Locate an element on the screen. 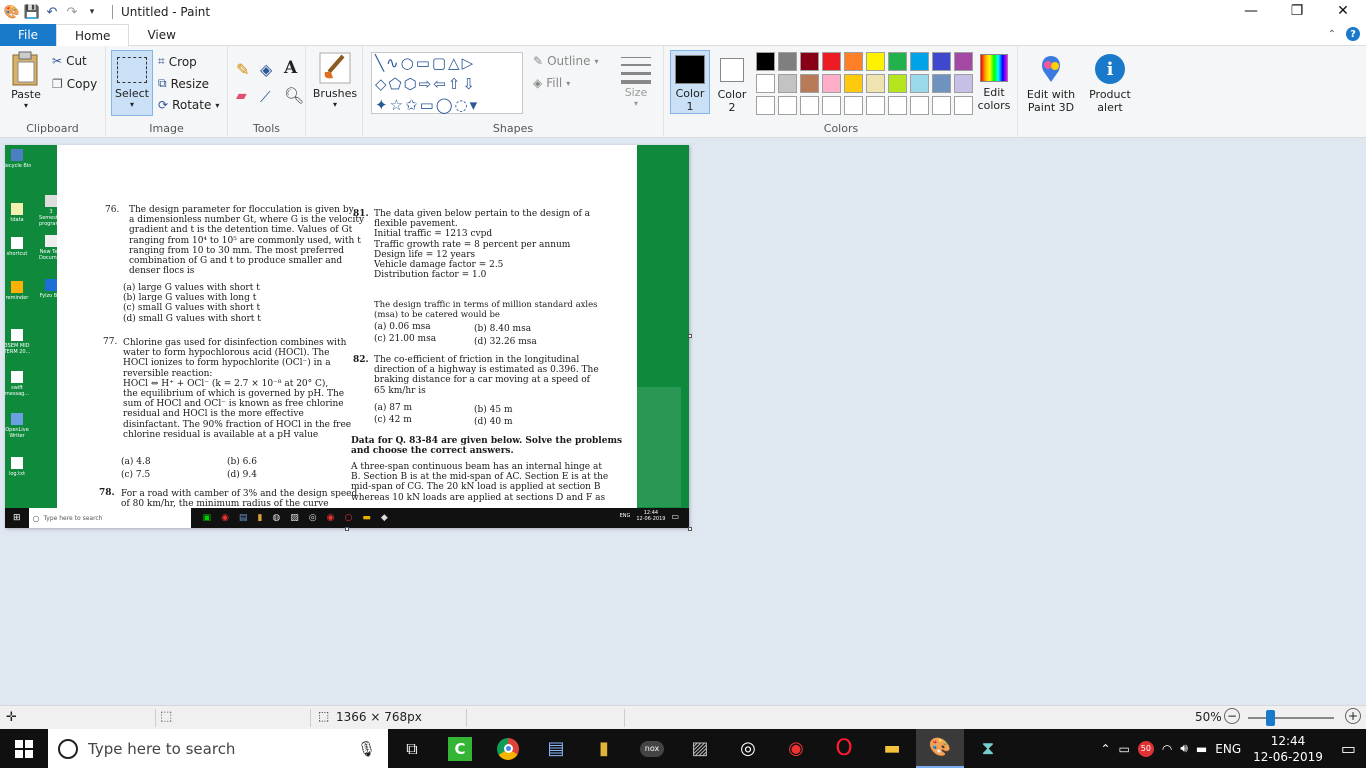 This screenshot has height=768, width=1366. show-hidden-icons: ⌃ is located at coordinates (1105, 749).